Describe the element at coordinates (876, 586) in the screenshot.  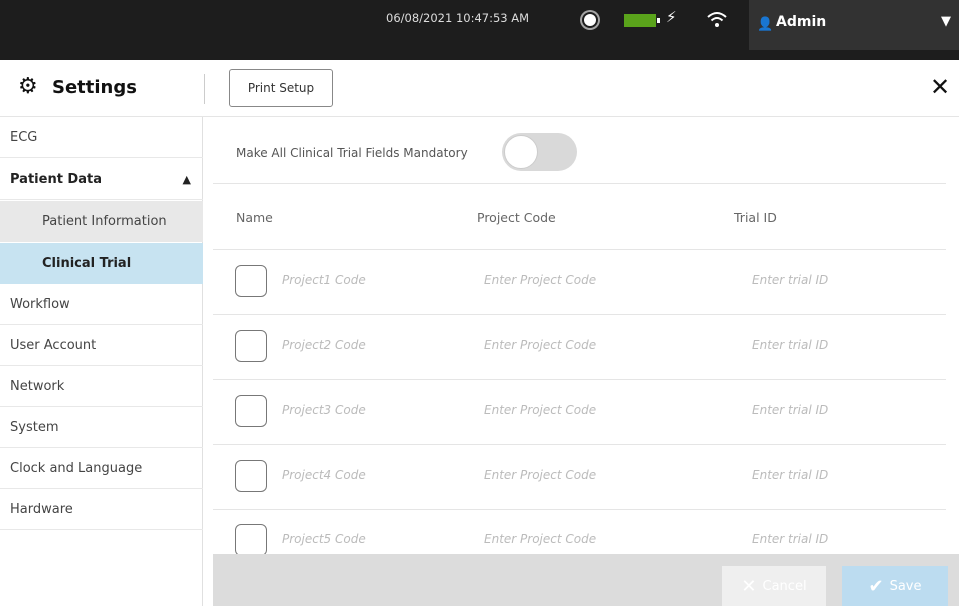
I see `checkmark-icon: ✔` at that location.